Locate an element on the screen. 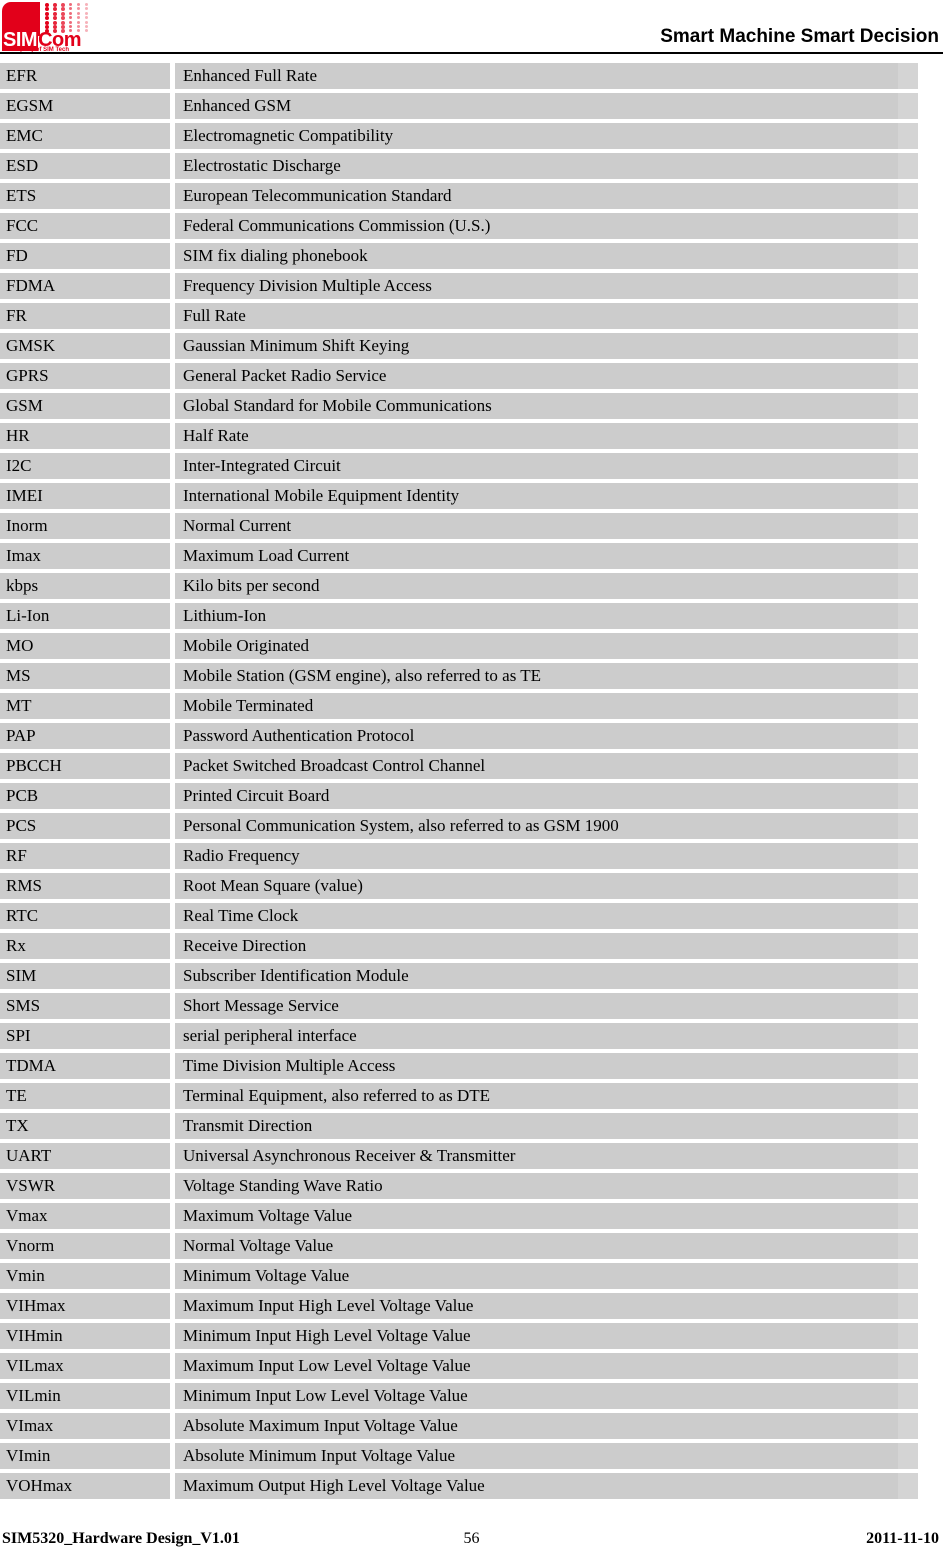  definition-cell: International Mobile Equipment Identity is located at coordinates (546, 496).